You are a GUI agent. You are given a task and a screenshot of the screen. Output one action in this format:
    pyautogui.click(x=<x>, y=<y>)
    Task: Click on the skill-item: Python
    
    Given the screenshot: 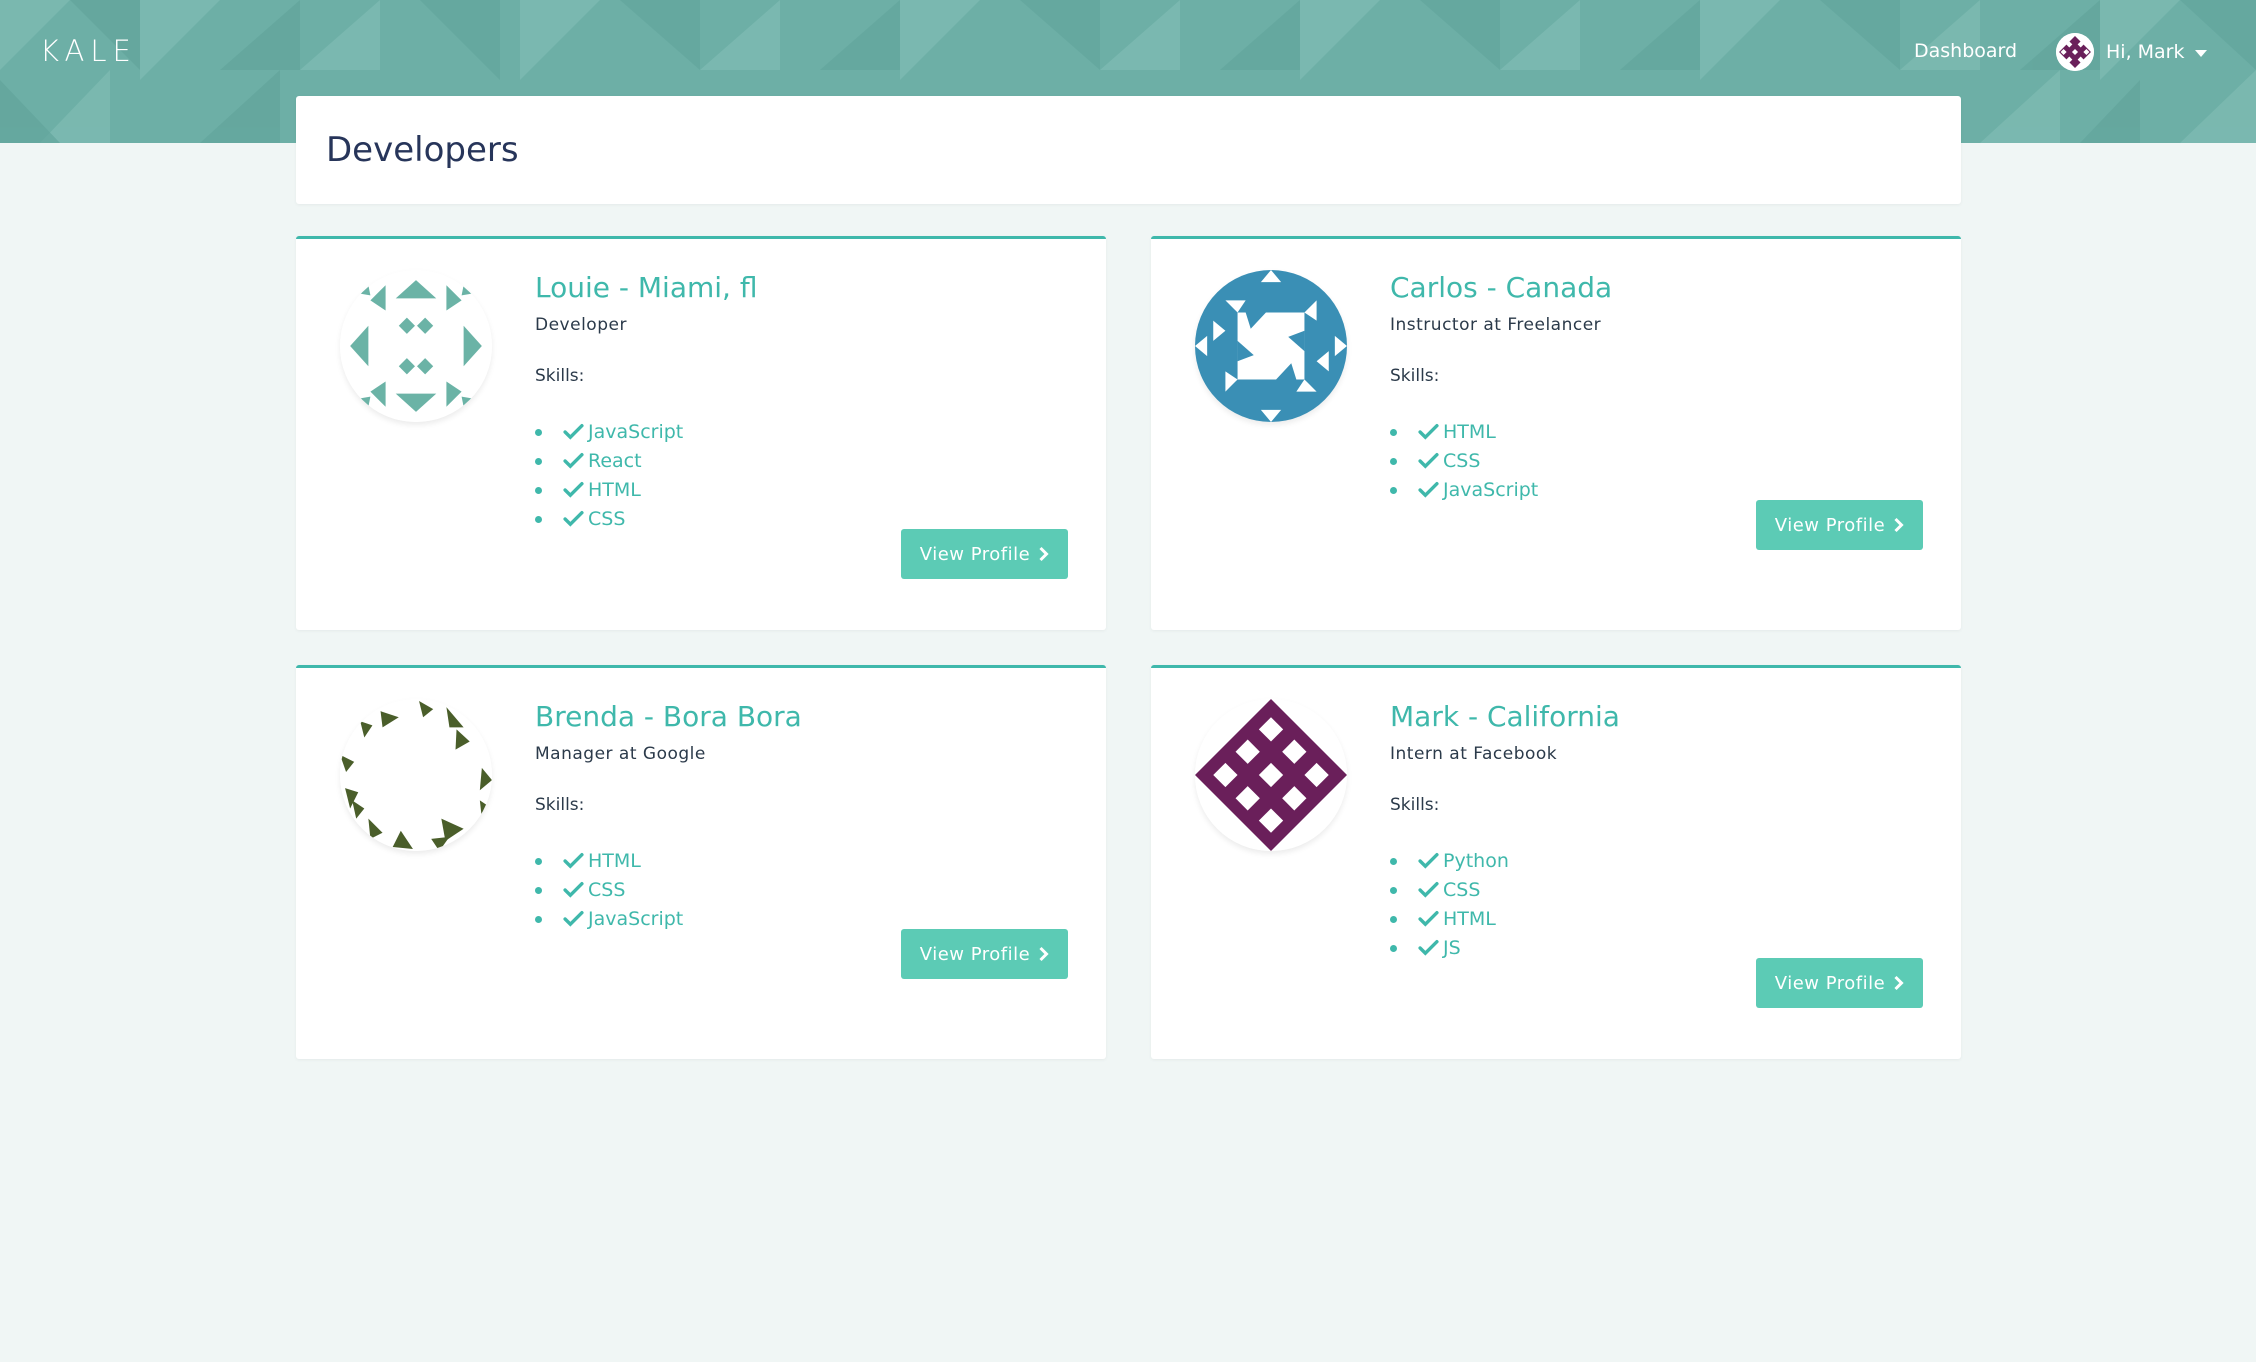 What is the action you would take?
    pyautogui.click(x=1449, y=860)
    